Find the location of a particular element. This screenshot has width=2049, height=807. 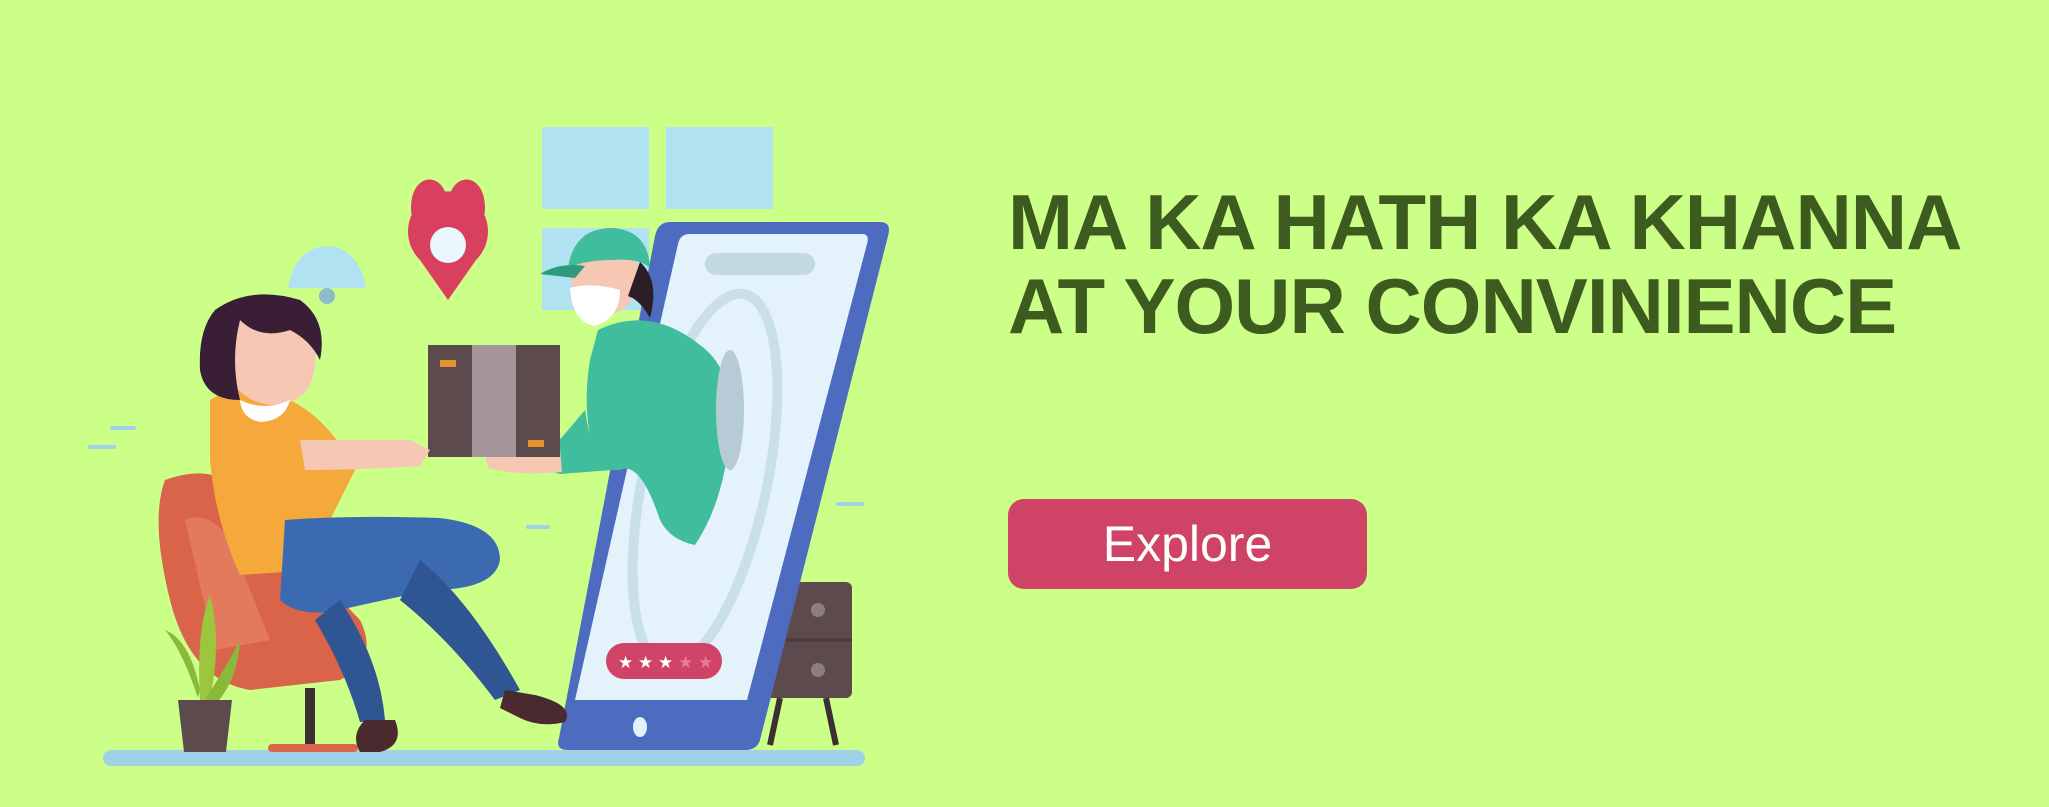

location-pin-icon is located at coordinates (448, 239).